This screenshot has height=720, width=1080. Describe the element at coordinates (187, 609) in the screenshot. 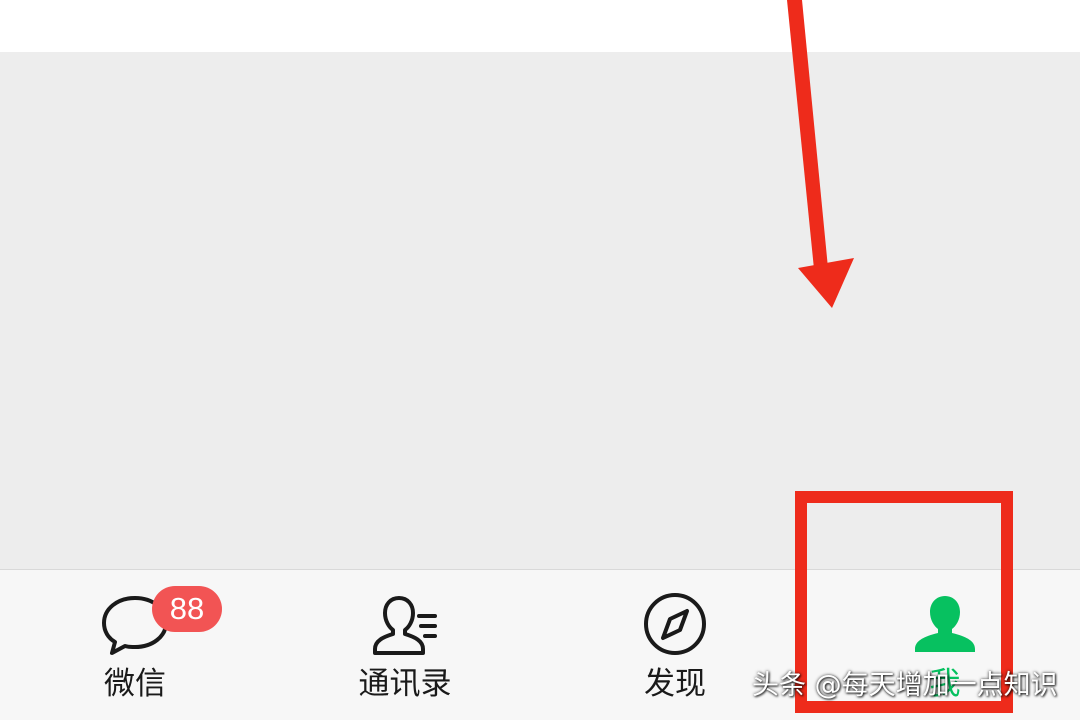

I see `unread-badge: 88` at that location.